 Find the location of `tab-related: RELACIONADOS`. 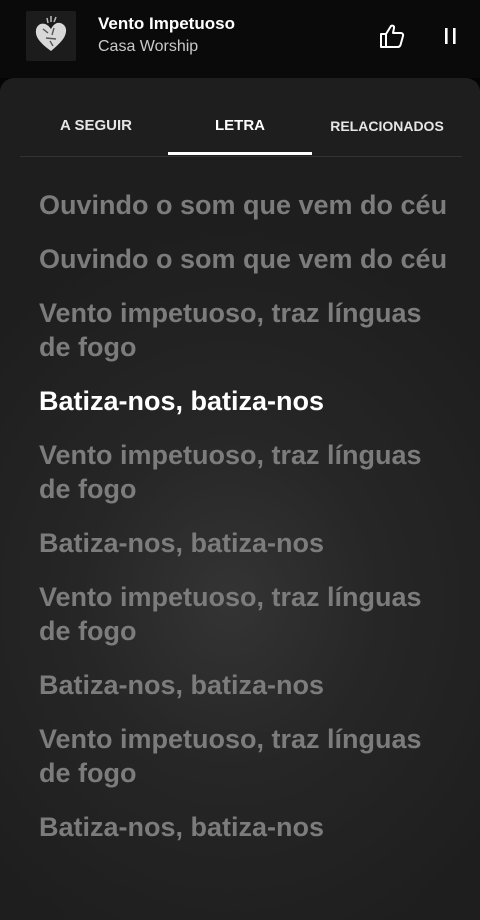

tab-related: RELACIONADOS is located at coordinates (387, 117).